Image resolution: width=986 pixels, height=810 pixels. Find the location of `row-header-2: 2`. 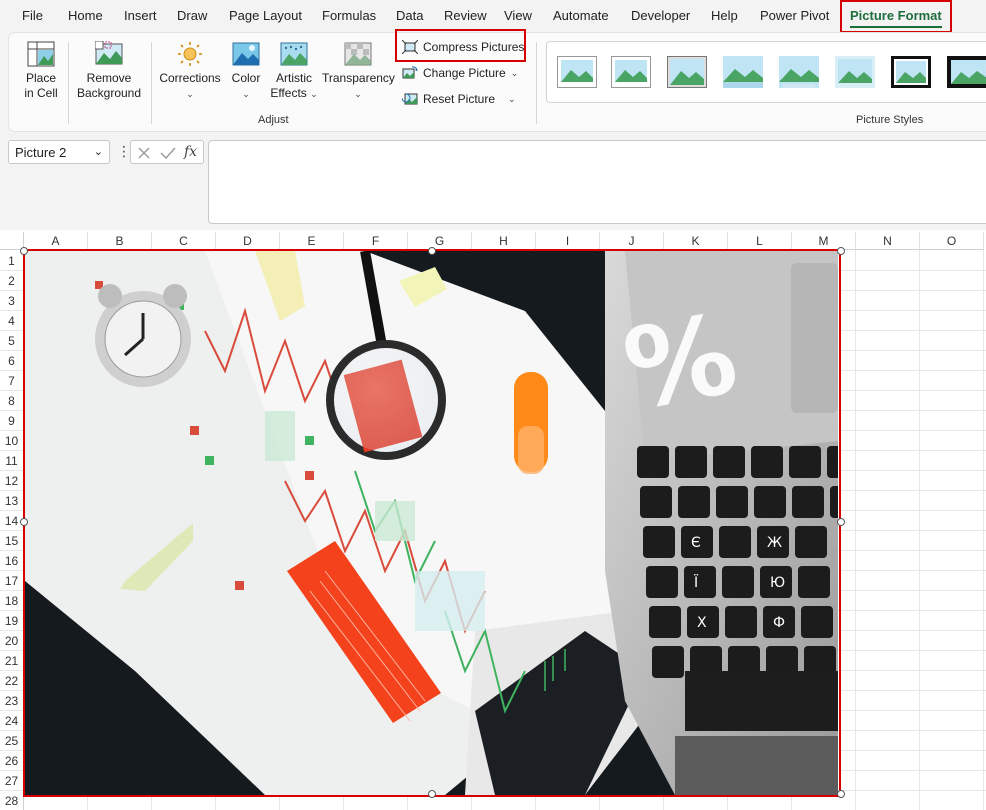

row-header-2: 2 is located at coordinates (12, 281).